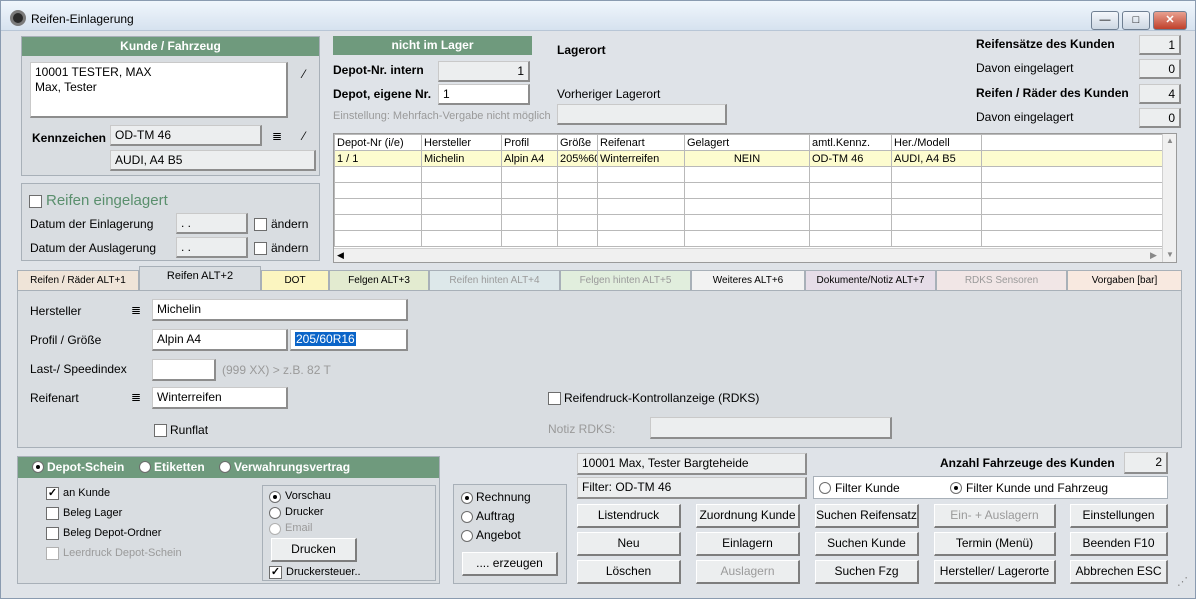 The width and height of the screenshot is (1196, 599). I want to click on blank-print-checkbox, so click(52, 553).